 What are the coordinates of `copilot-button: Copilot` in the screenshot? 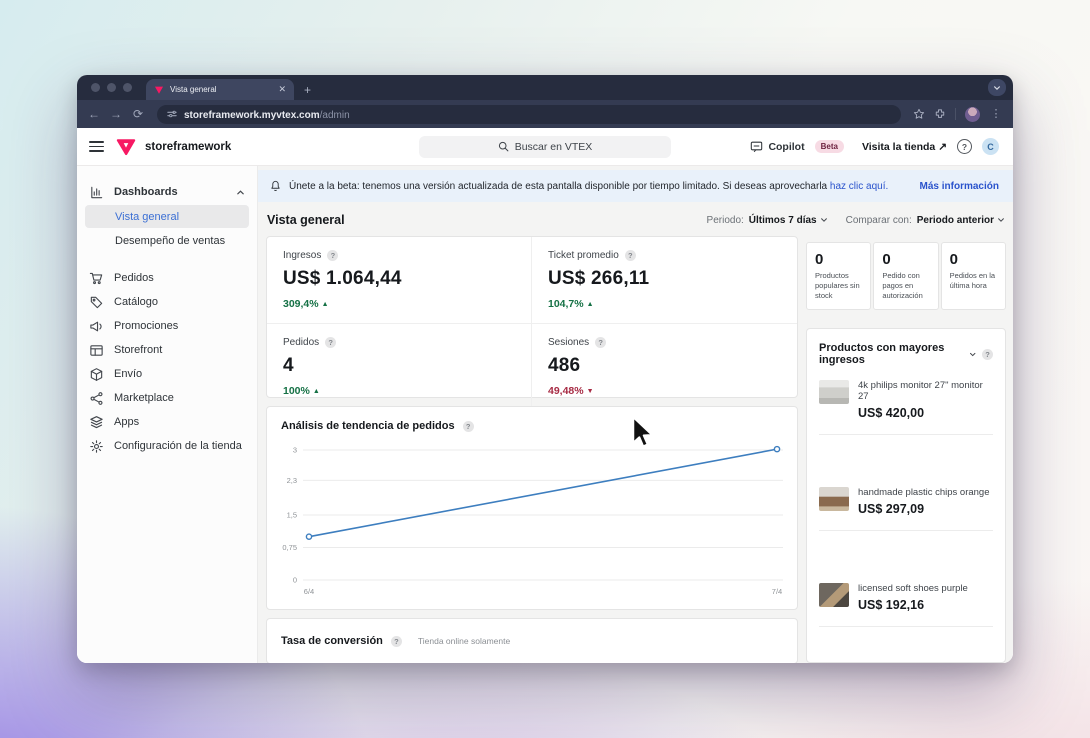 It's located at (777, 147).